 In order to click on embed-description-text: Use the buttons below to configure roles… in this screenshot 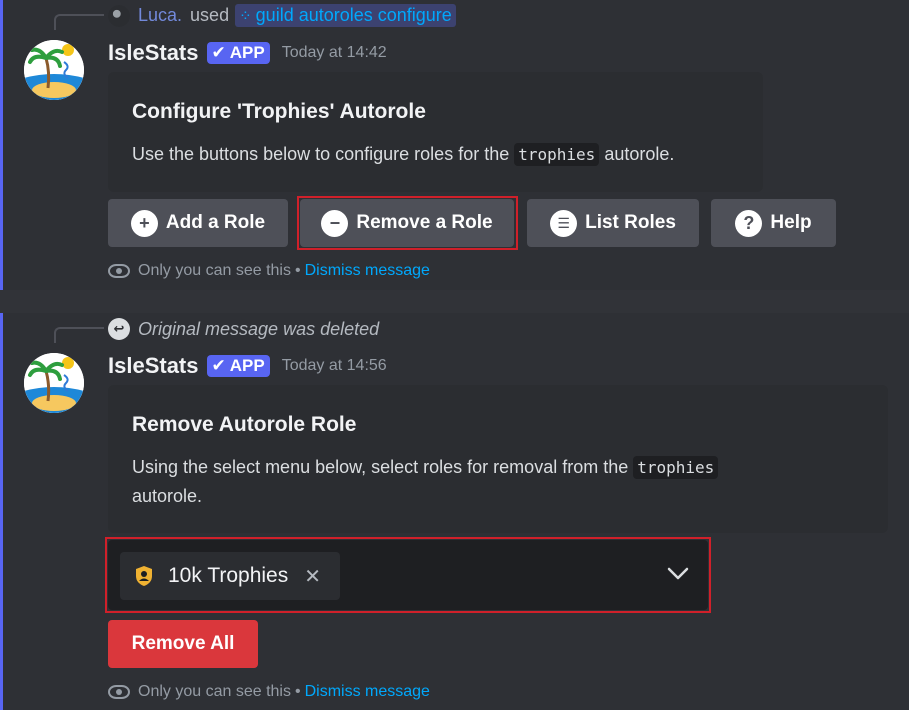, I will do `click(321, 154)`.